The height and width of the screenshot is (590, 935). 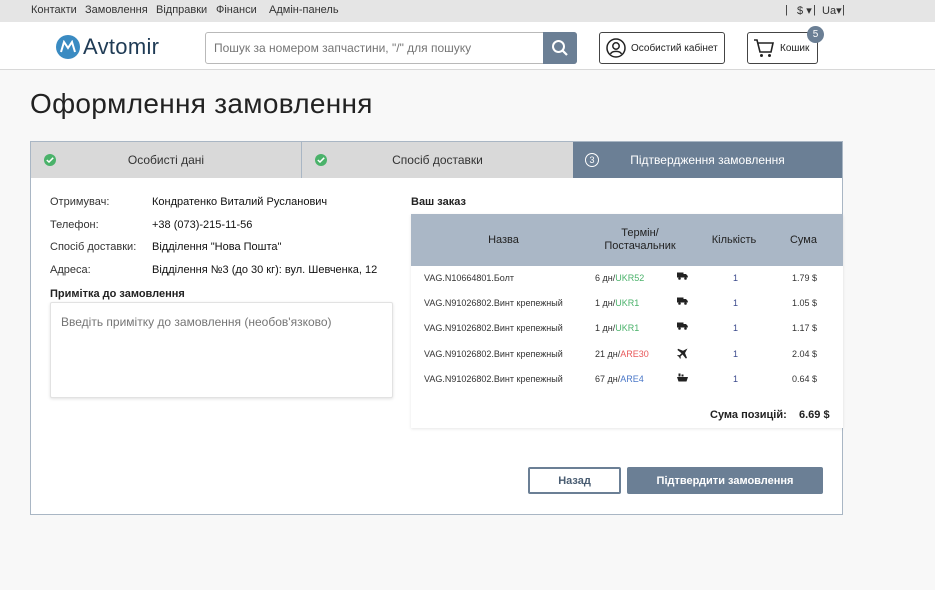 What do you see at coordinates (734, 239) in the screenshot?
I see `column-header-qty: Кількість` at bounding box center [734, 239].